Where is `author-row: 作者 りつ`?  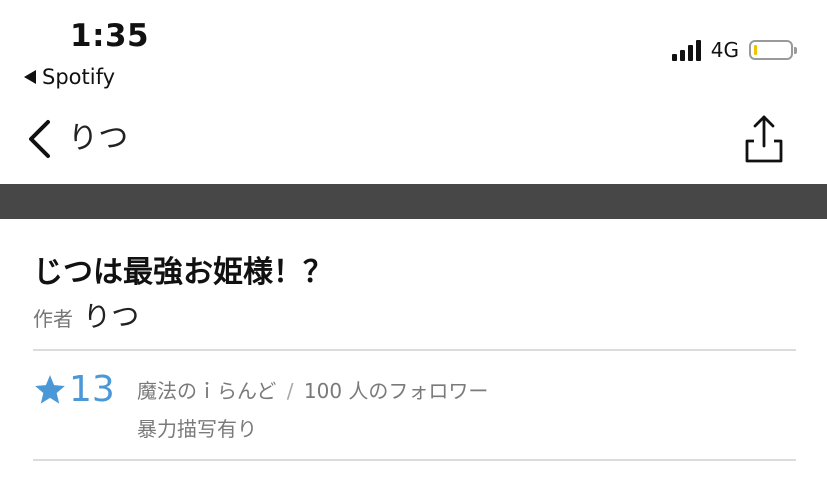
author-row: 作者 りつ is located at coordinates (86, 318).